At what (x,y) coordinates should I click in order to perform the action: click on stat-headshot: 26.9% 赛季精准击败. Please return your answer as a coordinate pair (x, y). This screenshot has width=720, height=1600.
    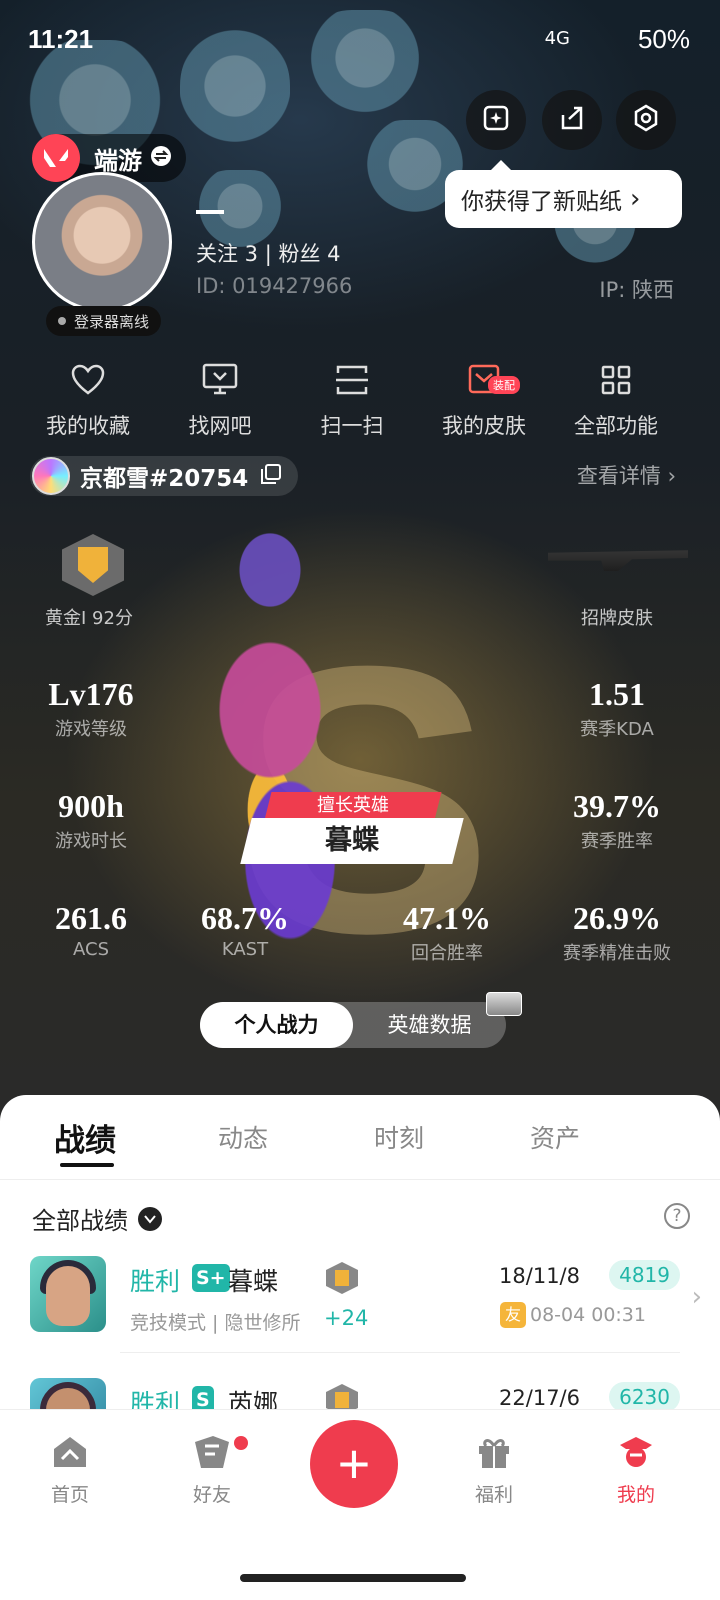
    Looking at the image, I should click on (617, 932).